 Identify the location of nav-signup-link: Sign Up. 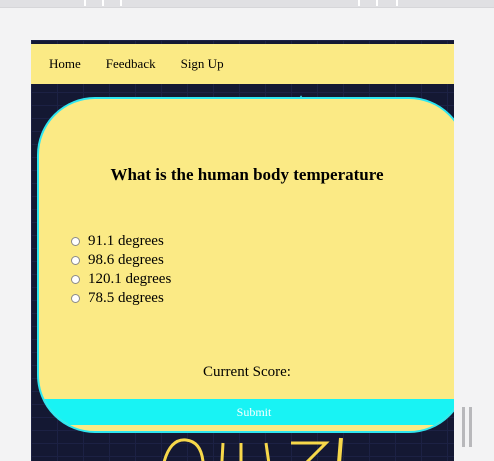
(202, 64).